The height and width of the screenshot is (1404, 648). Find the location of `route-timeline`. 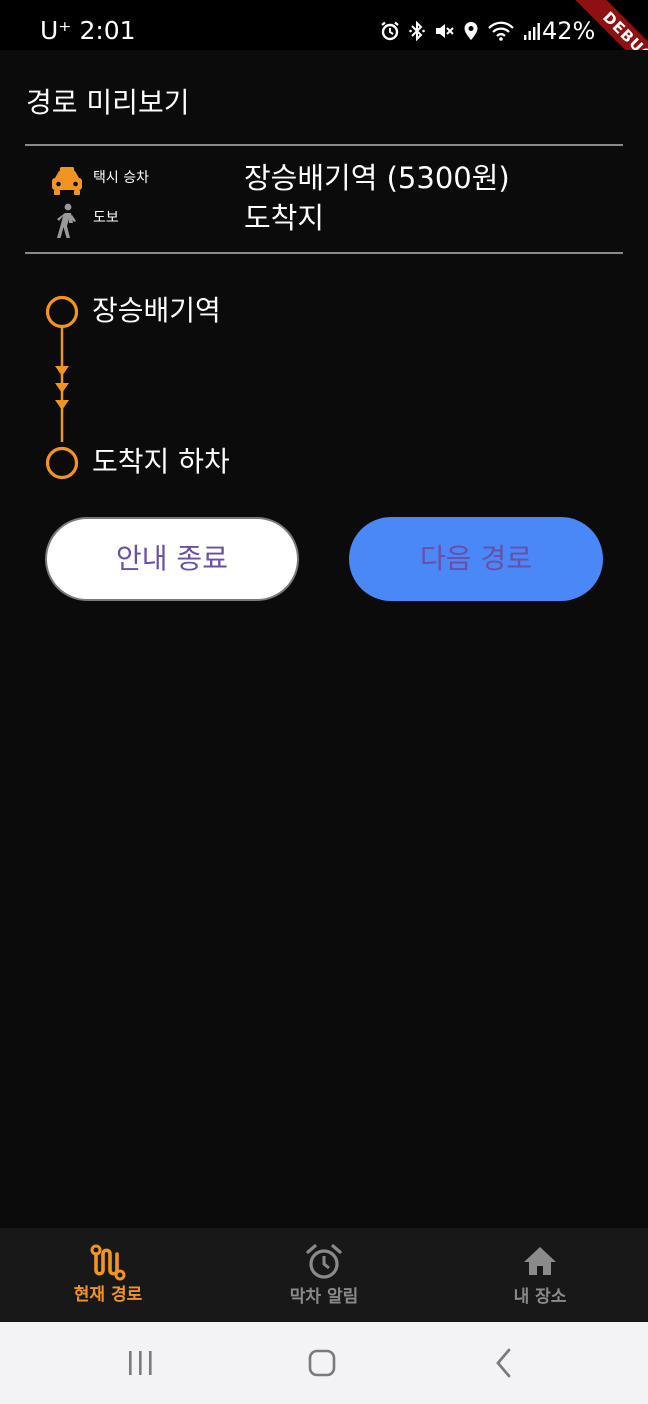

route-timeline is located at coordinates (62, 387).